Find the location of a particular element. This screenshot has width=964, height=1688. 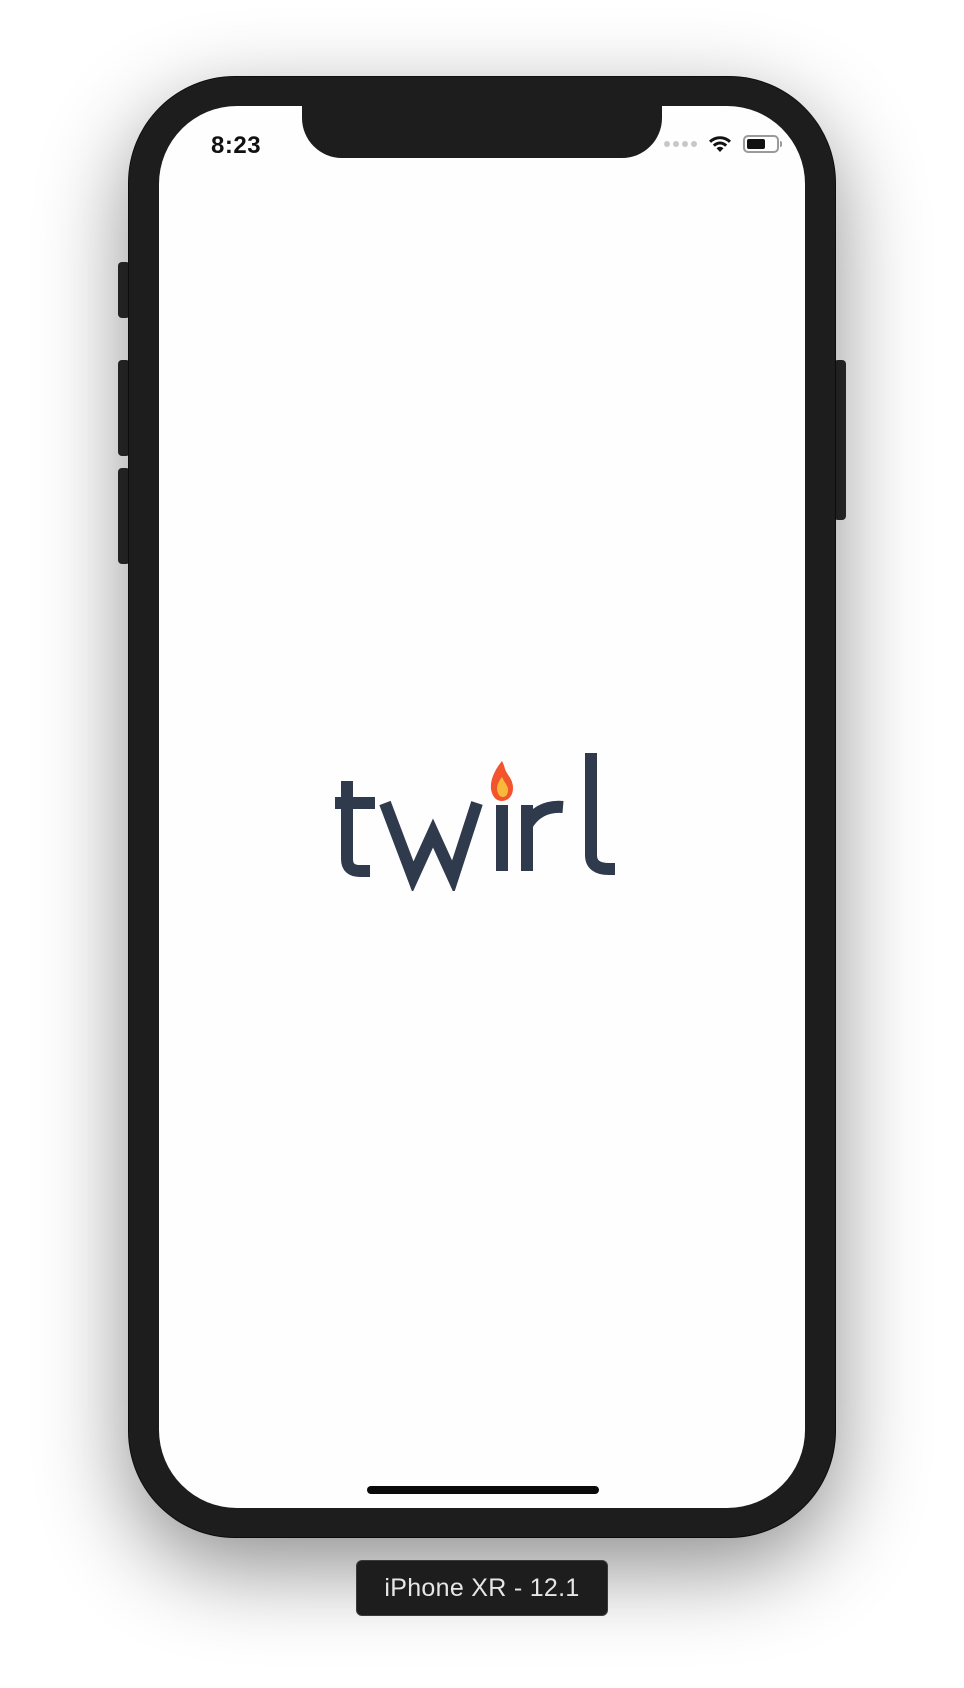

battery-level-fill is located at coordinates (756, 144).